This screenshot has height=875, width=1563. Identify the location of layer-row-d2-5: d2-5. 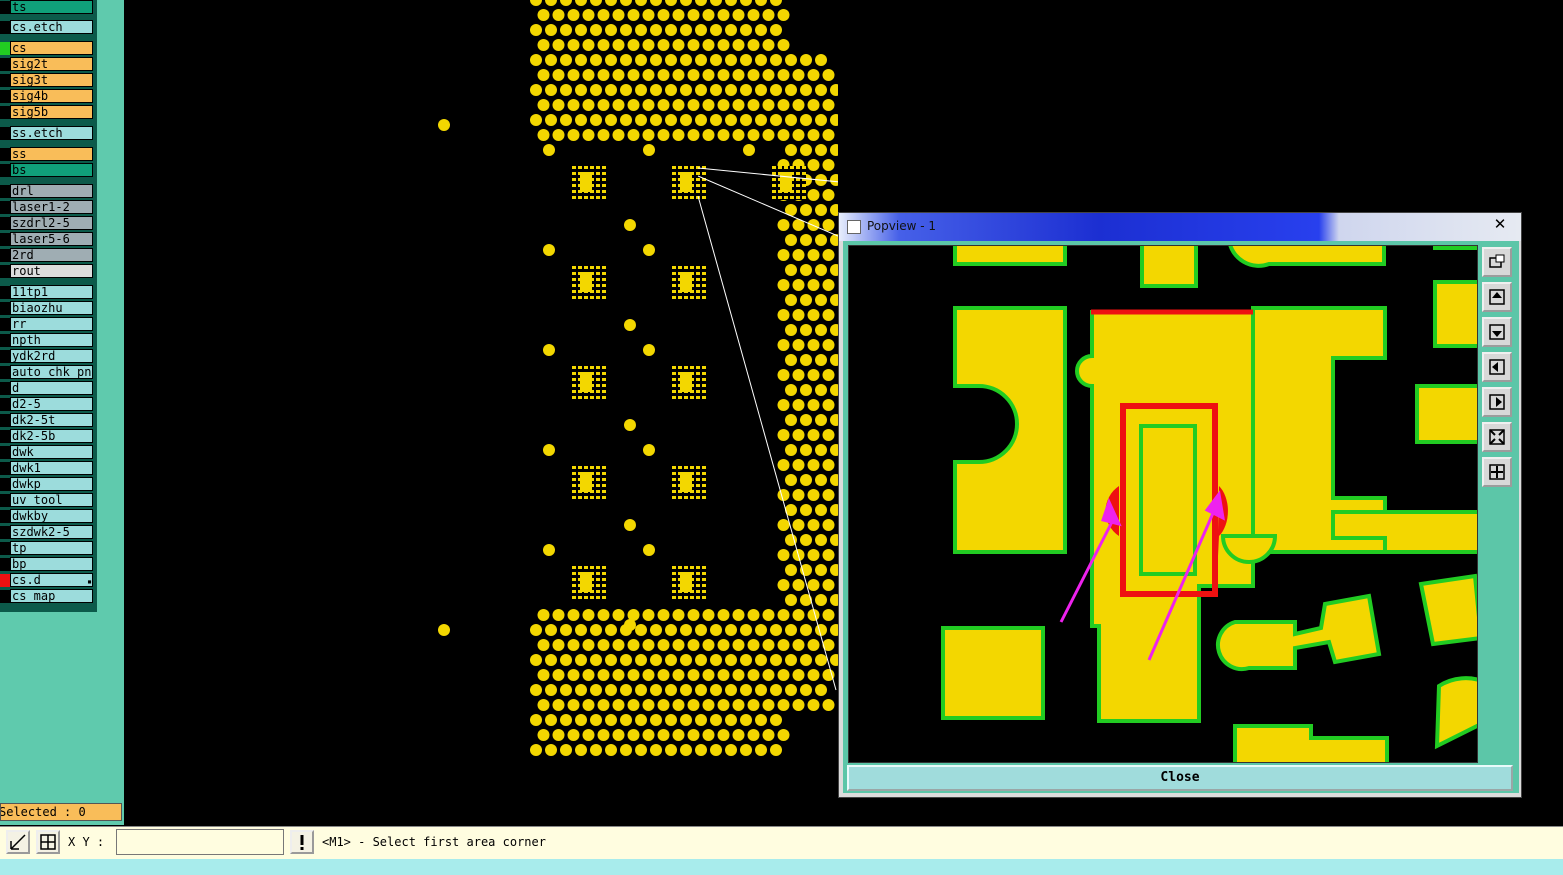
(48, 404).